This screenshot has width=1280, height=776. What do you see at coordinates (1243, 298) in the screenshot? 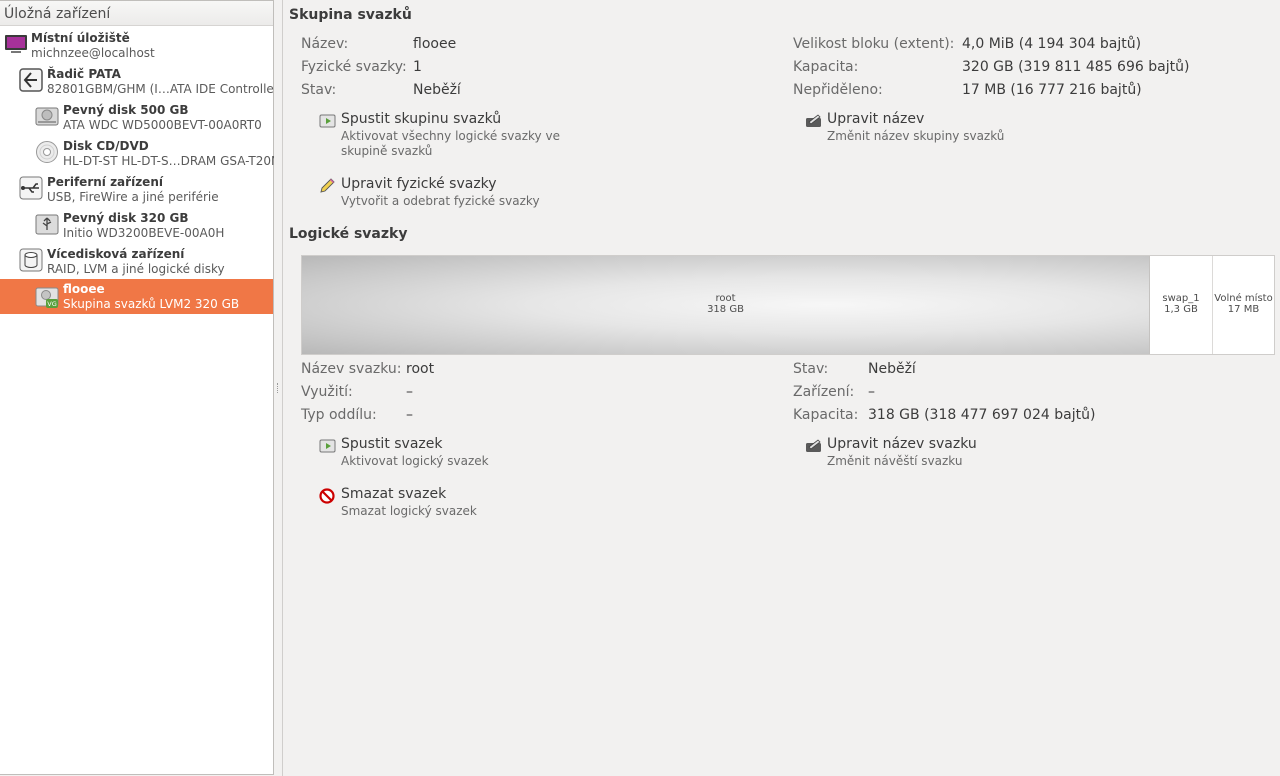
I see `segment-name: Volné místo` at bounding box center [1243, 298].